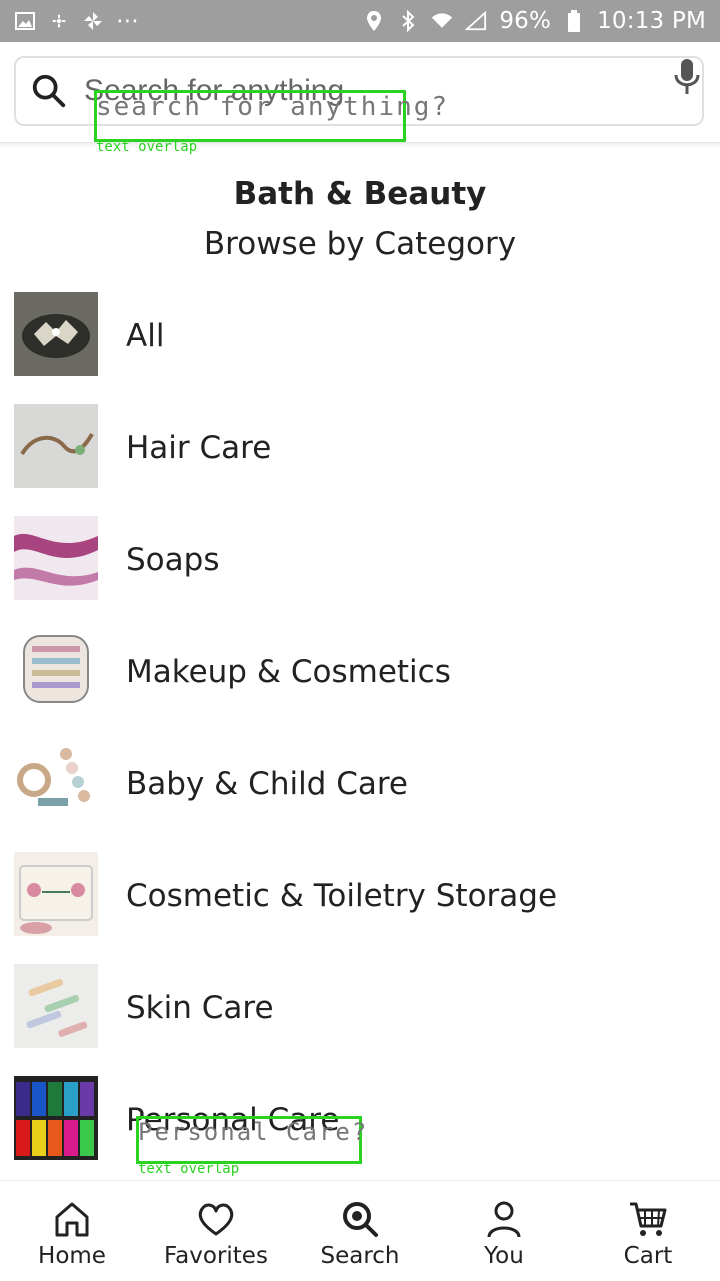 The image size is (720, 1281). Describe the element at coordinates (253, 1132) in the screenshot. I see `overlap-text-personal-care: Personal Care?` at that location.